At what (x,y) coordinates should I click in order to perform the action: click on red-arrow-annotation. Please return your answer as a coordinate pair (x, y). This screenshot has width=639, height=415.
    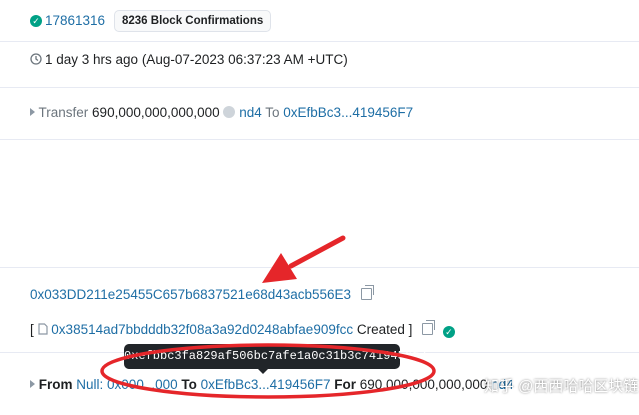
    Looking at the image, I should click on (304, 259).